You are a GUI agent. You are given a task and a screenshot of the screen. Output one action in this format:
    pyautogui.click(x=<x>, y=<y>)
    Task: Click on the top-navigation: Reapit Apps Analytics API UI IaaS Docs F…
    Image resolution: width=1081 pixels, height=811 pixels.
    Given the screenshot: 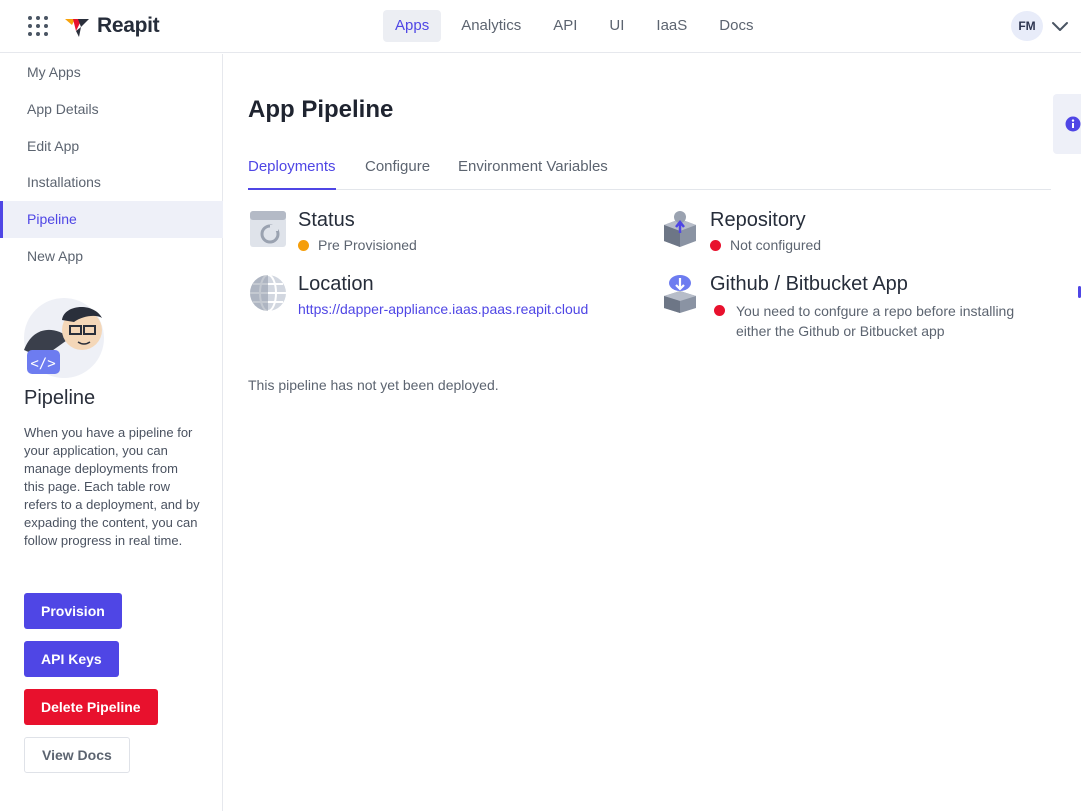 What is the action you would take?
    pyautogui.click(x=540, y=26)
    